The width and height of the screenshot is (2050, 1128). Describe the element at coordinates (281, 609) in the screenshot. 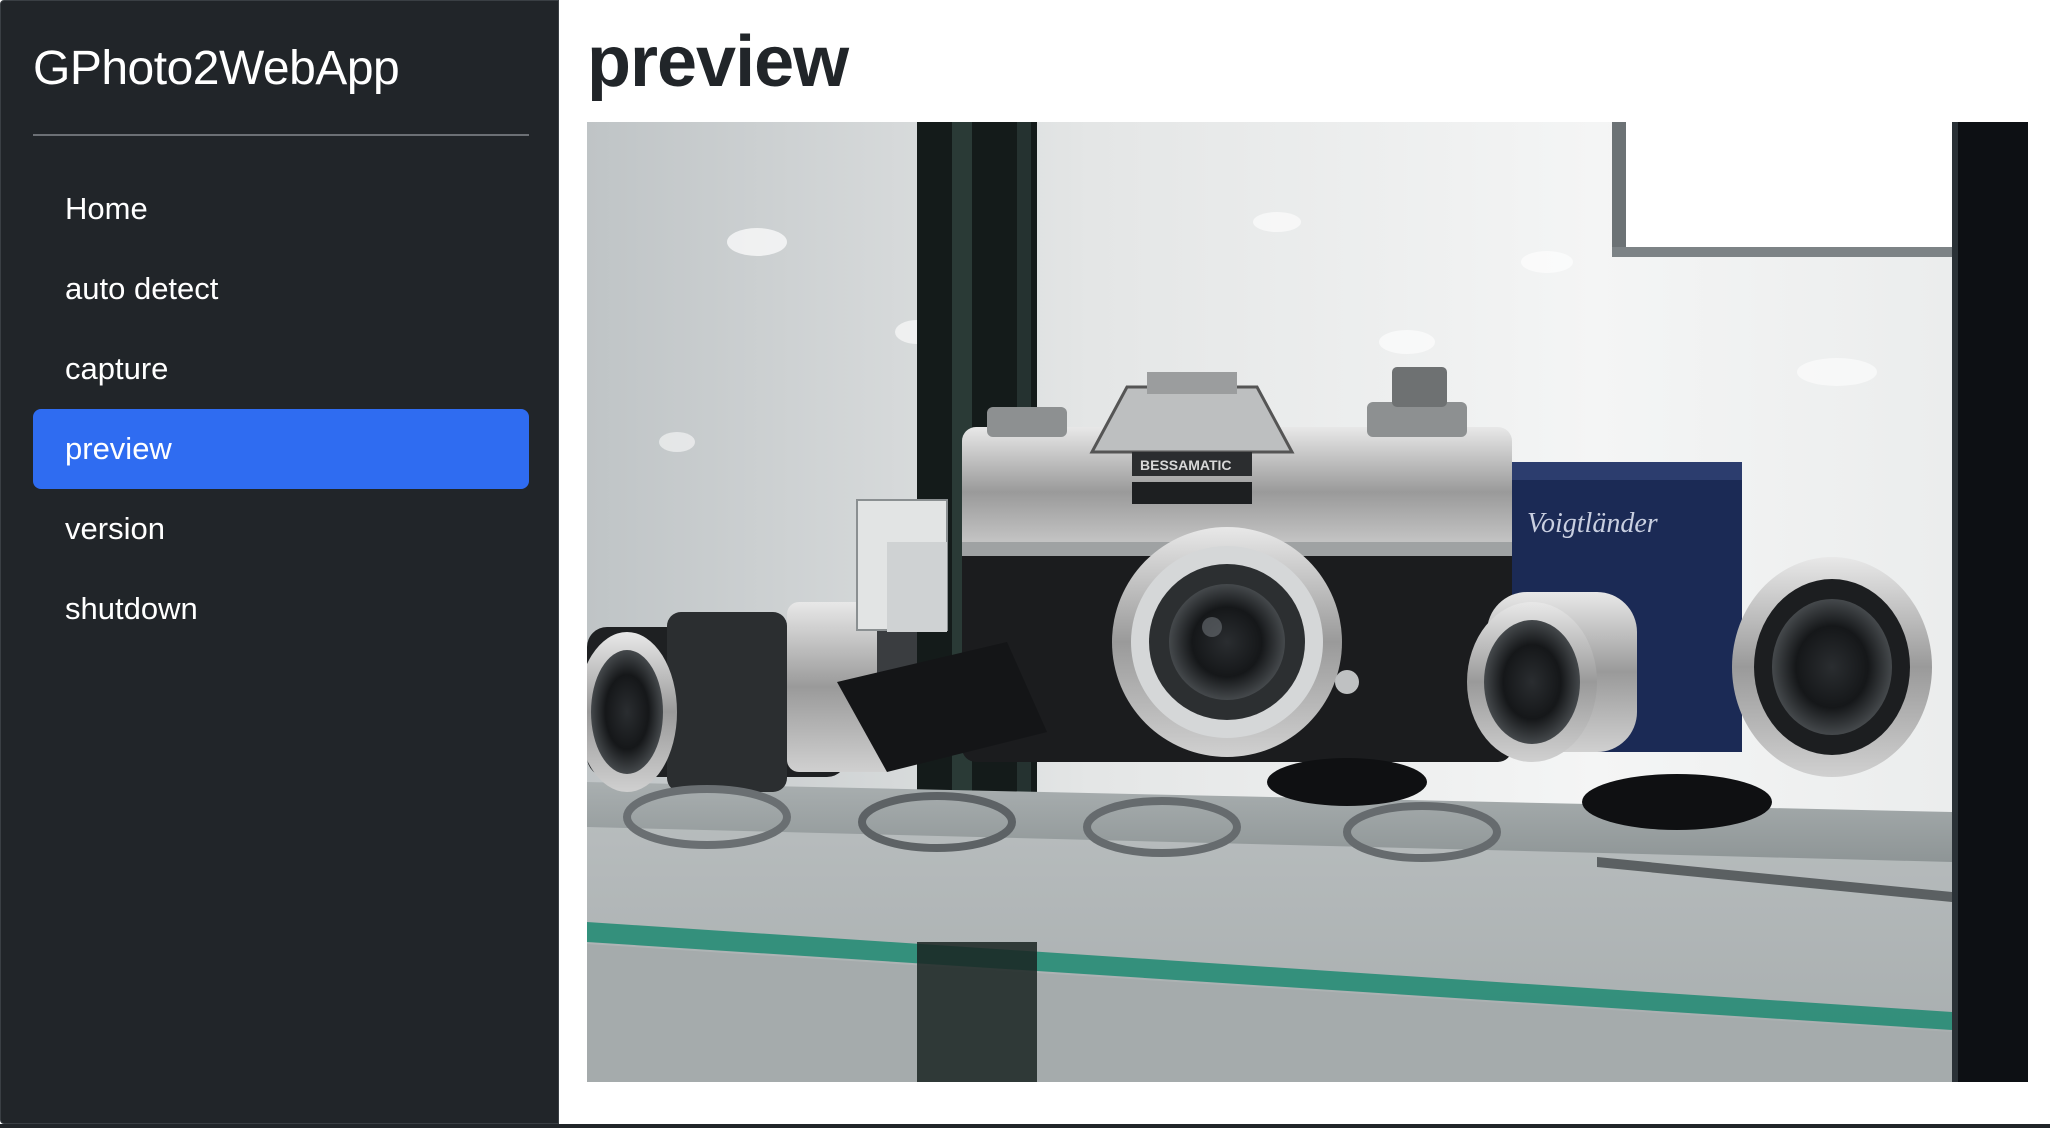

I see `sidebar-item-shutdown: shutdown` at that location.